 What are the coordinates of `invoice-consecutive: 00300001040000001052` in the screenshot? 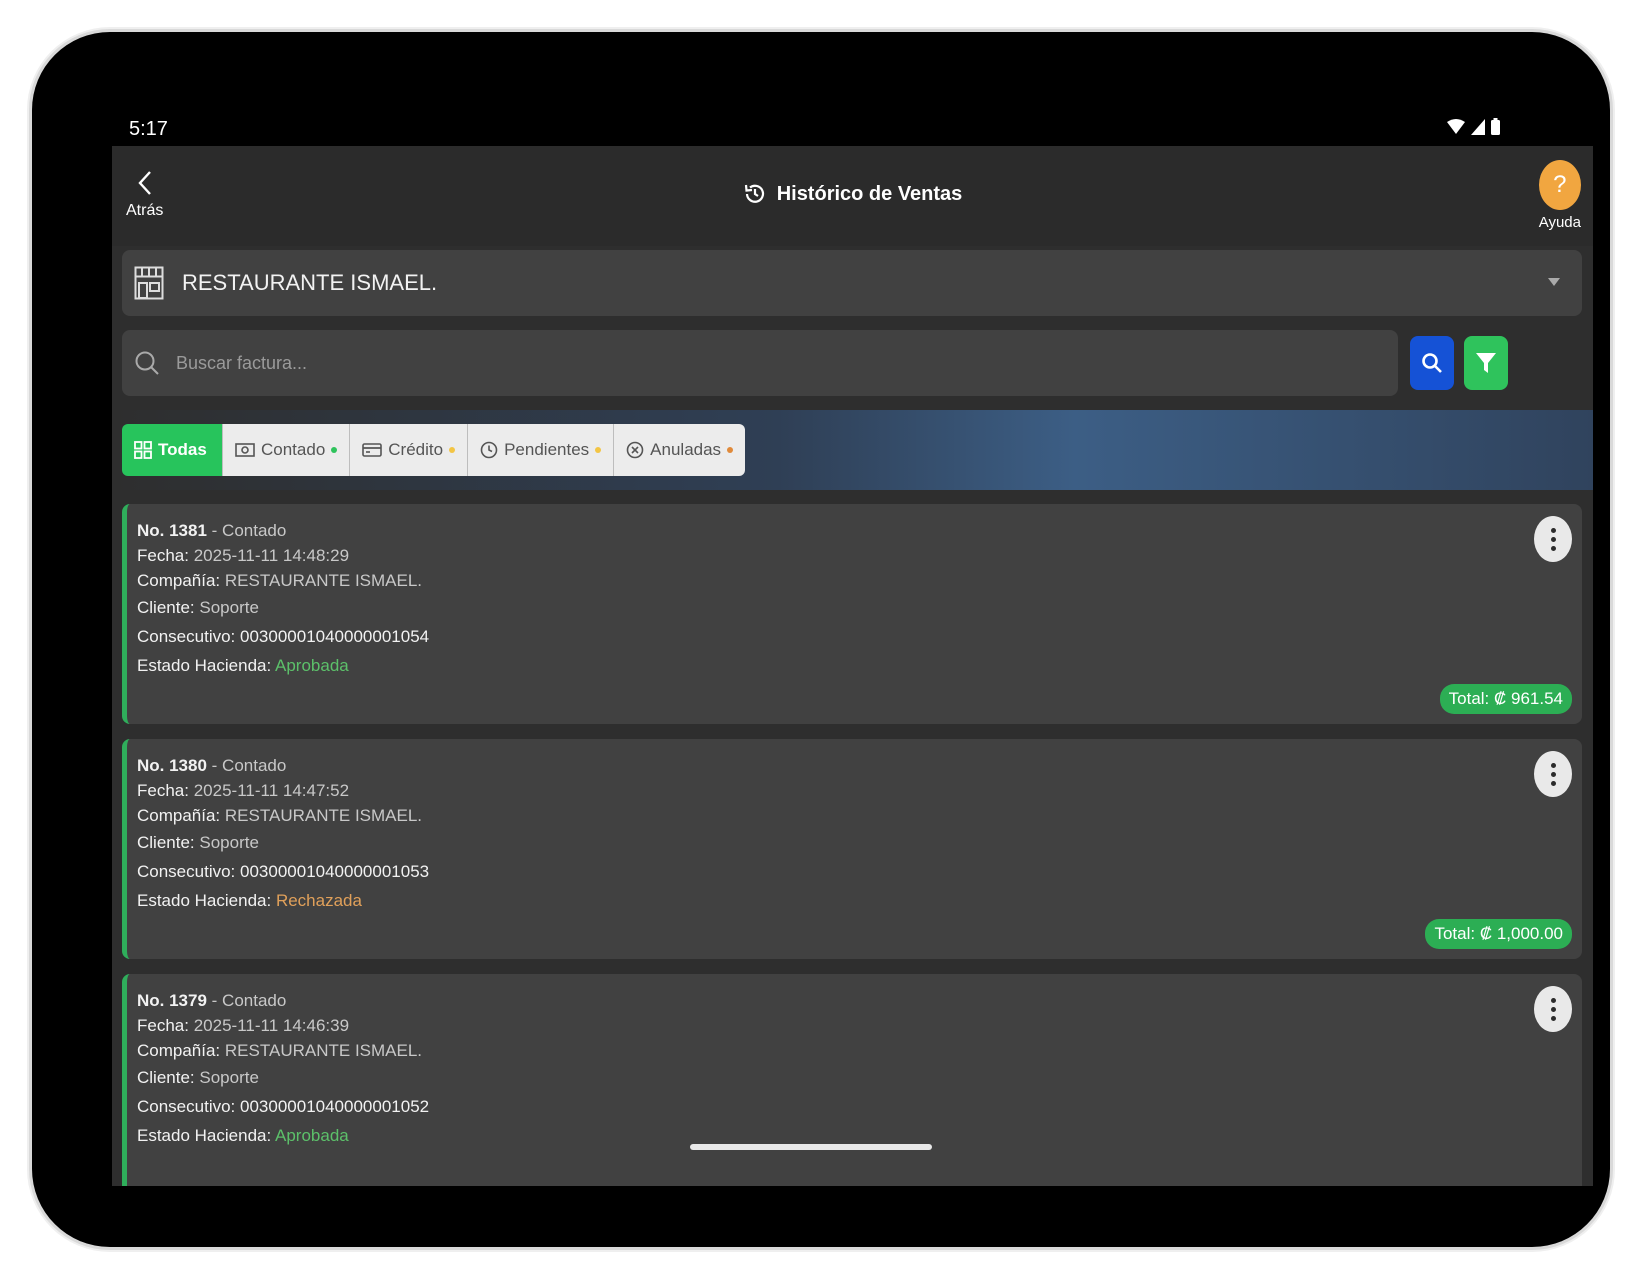 It's located at (335, 1106).